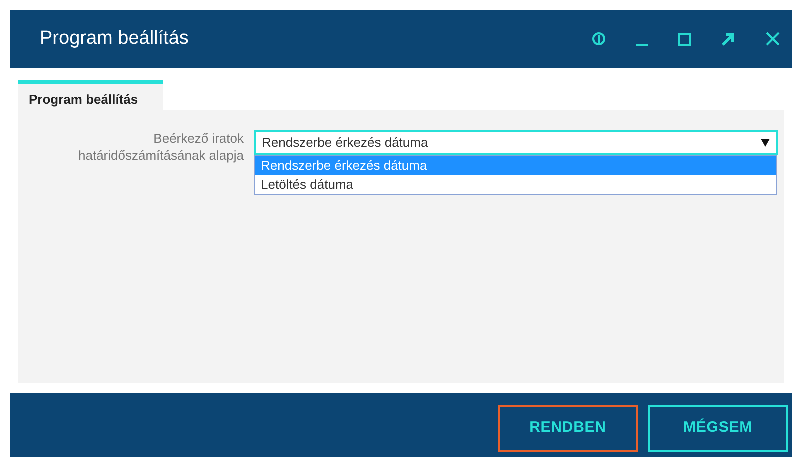 The image size is (792, 457). I want to click on field-label: Beérkező iratok határidőszámításának alapja, so click(161, 147).